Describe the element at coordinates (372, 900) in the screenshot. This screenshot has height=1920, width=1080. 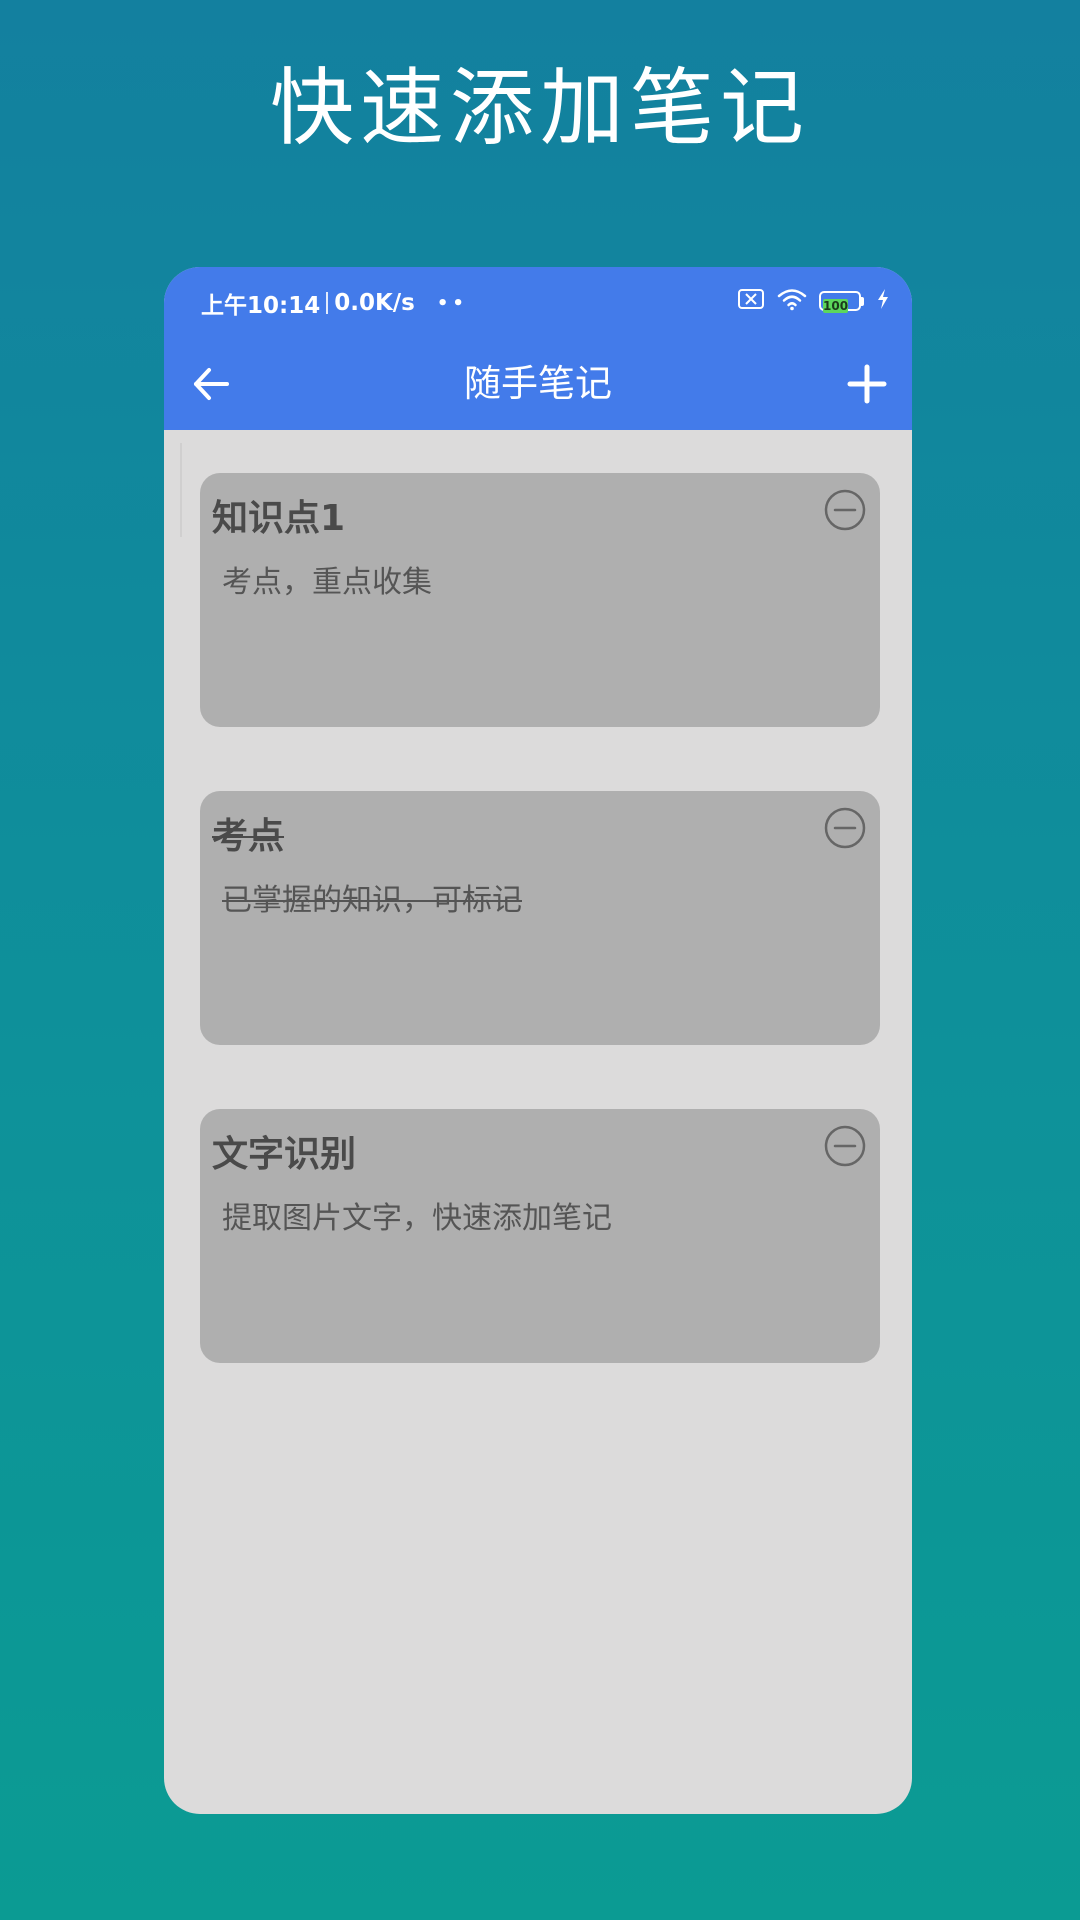
I see `note-body: 已掌握的知识，可标记` at that location.